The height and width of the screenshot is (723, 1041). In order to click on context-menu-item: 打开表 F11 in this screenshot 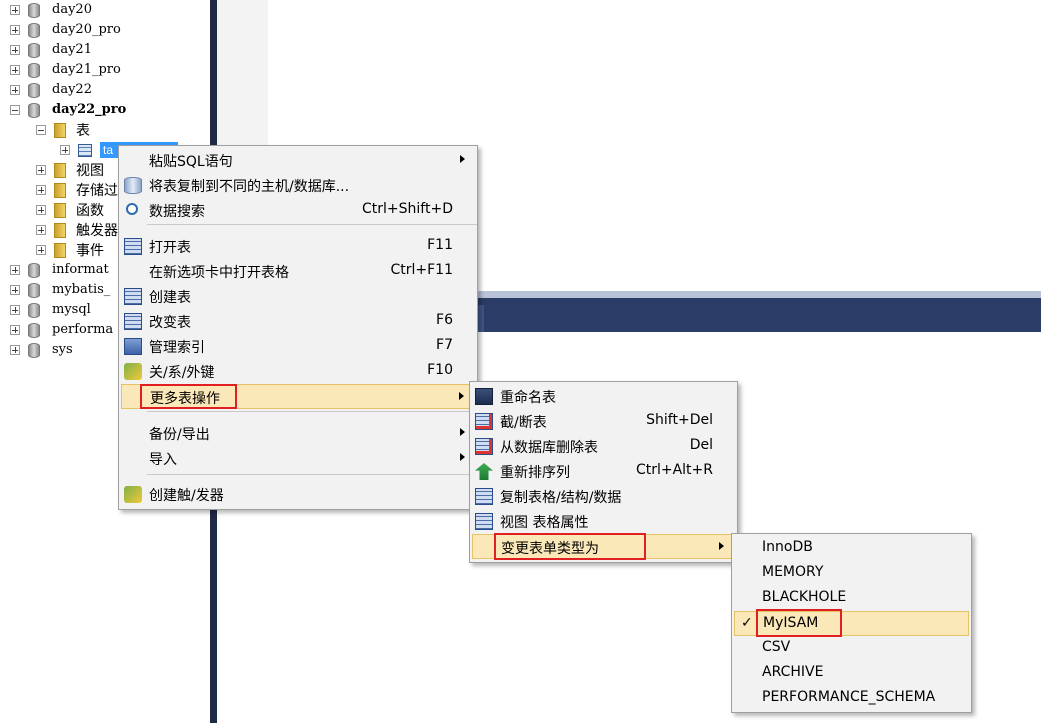, I will do `click(298, 246)`.